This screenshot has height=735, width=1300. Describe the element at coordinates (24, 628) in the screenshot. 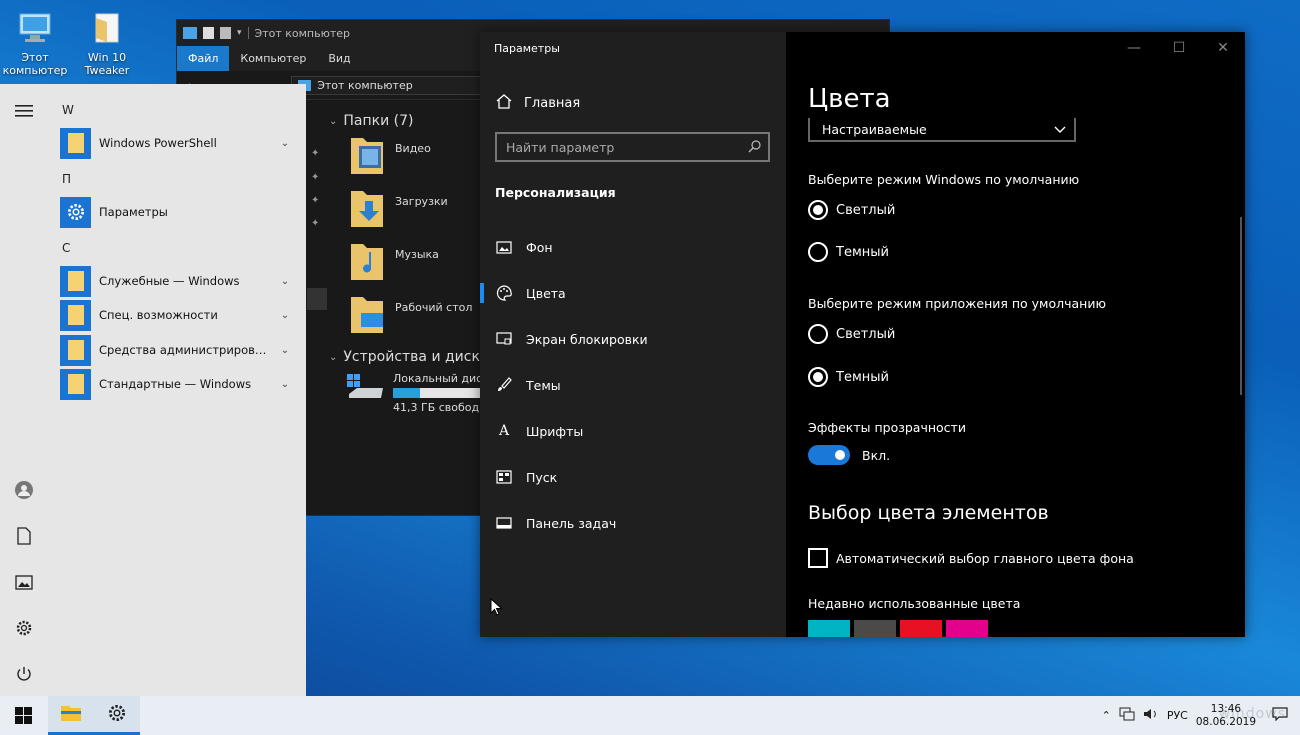

I see `settings-gear-icon` at that location.